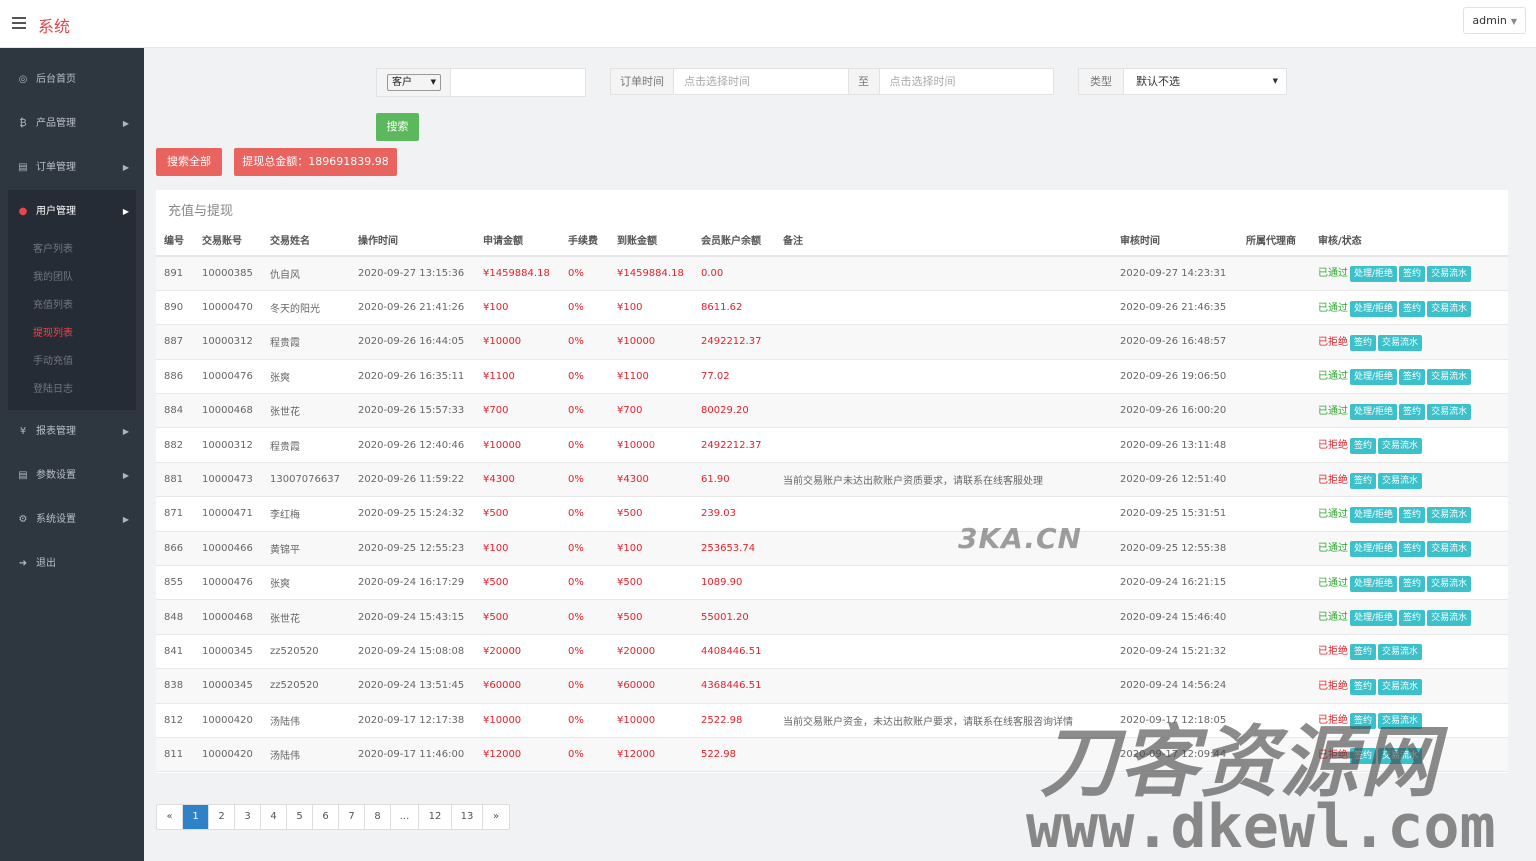 This screenshot has width=1536, height=861. Describe the element at coordinates (306, 308) in the screenshot. I see `table-cell: 冬天的阳光` at that location.